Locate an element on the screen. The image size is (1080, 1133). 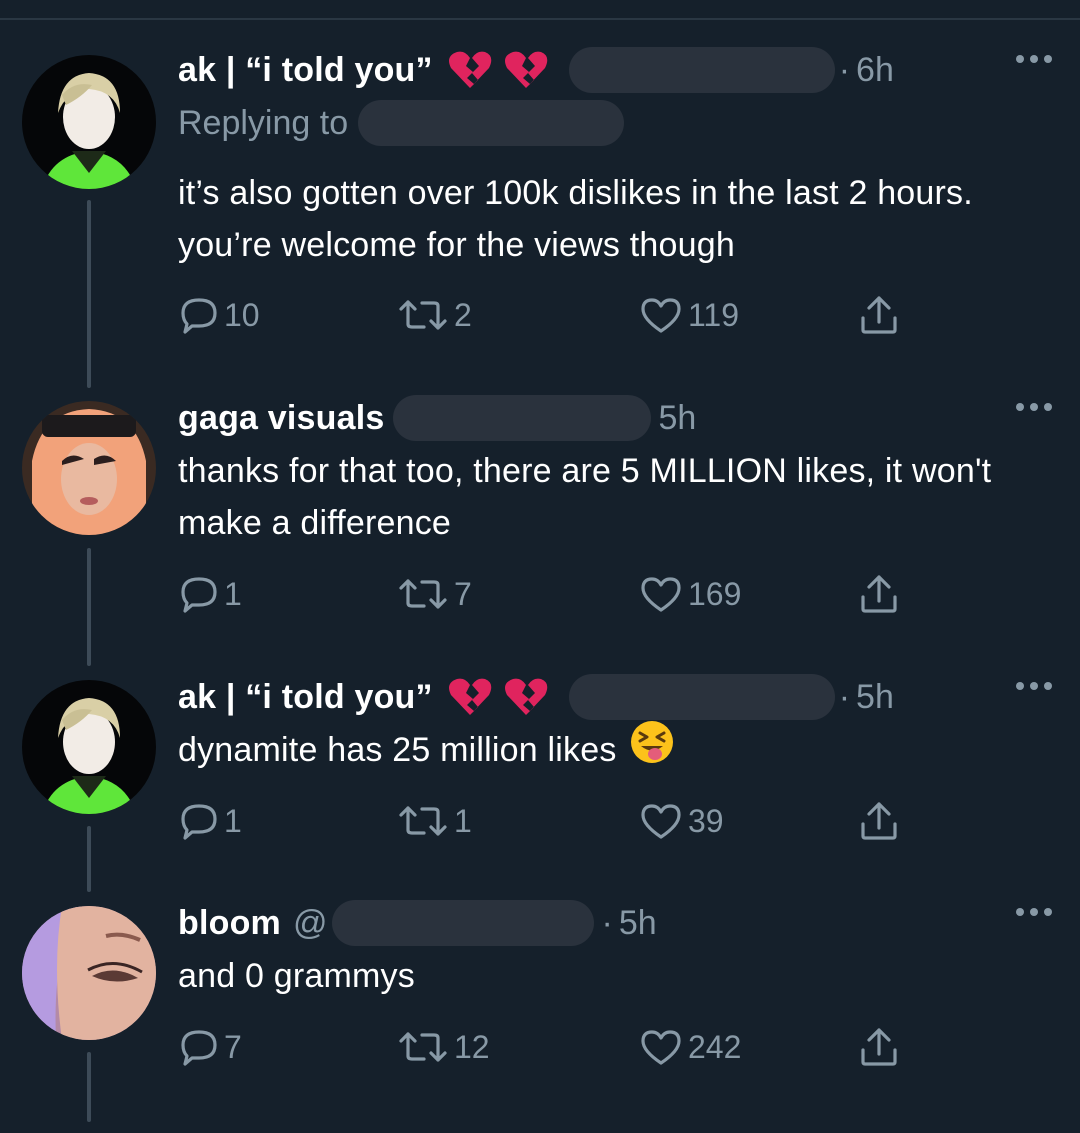
like-count: 242 is located at coordinates (715, 1046).